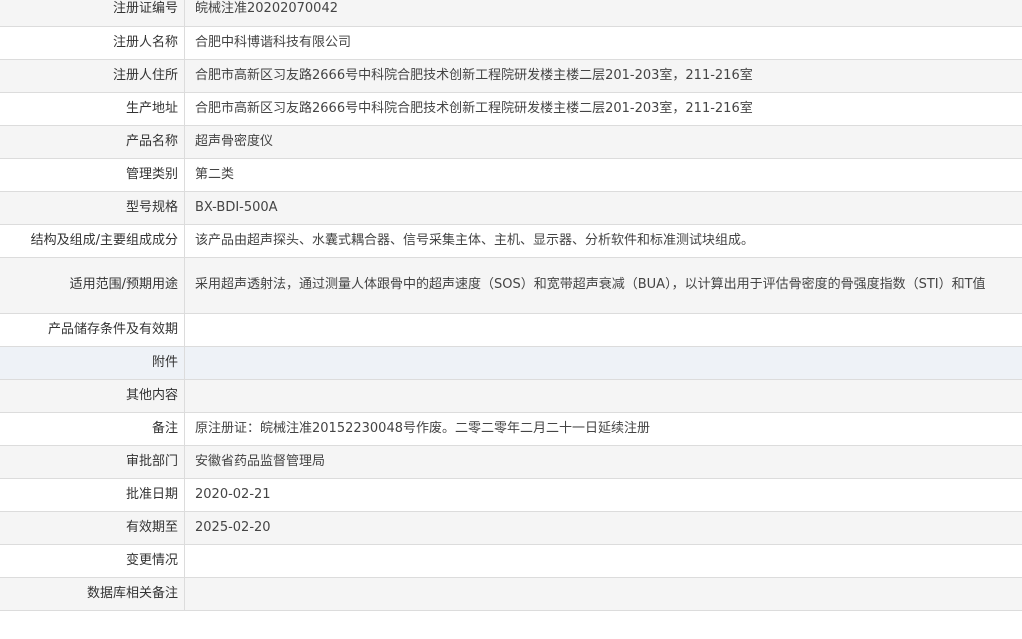 The image size is (1022, 639). Describe the element at coordinates (603, 43) in the screenshot. I see `field-value: 合肥中科博谐科技有限公司` at that location.